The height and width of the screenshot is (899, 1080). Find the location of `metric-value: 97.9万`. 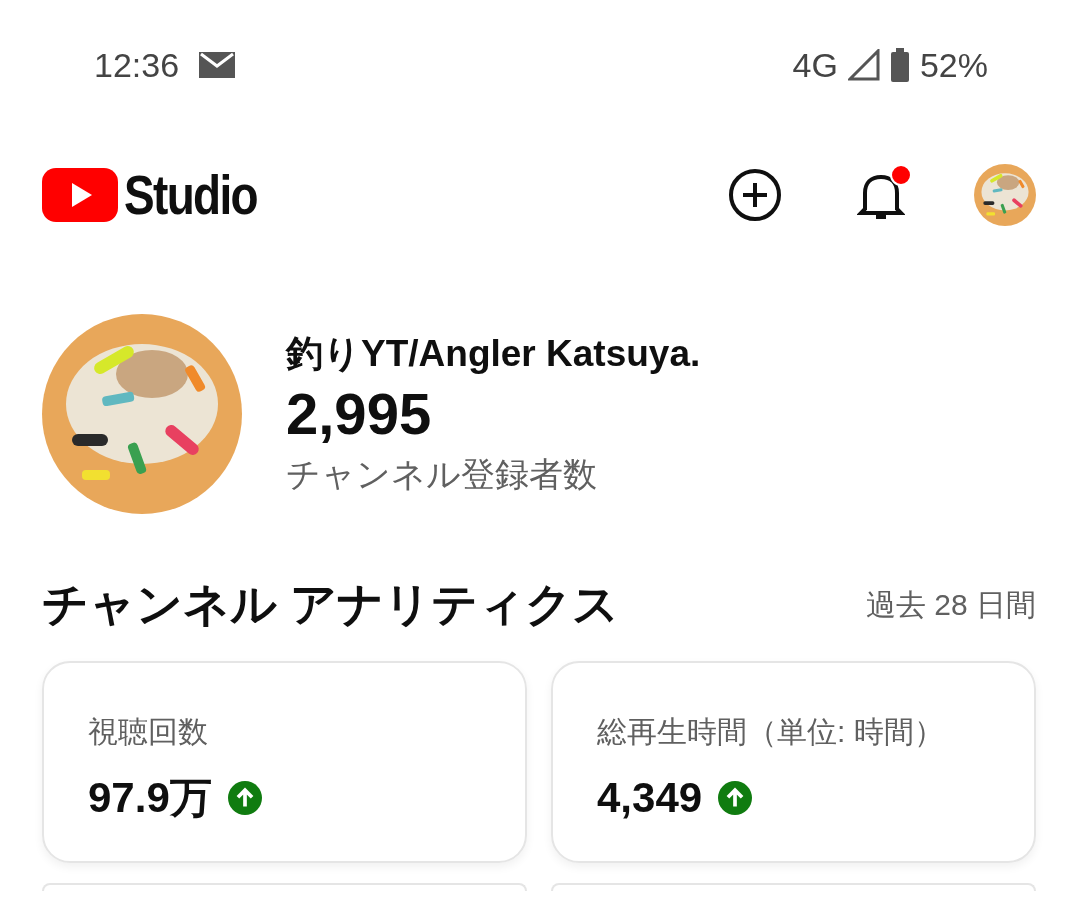

metric-value: 97.9万 is located at coordinates (150, 798).